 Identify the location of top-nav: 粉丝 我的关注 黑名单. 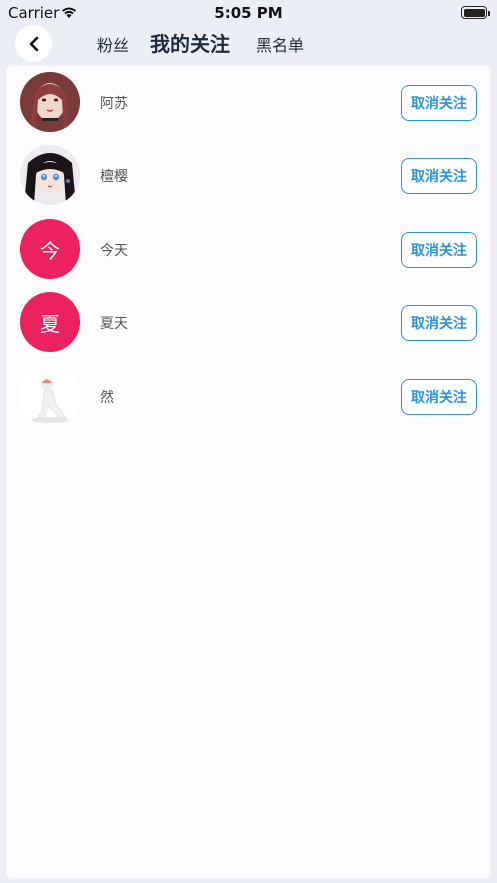
(248, 43).